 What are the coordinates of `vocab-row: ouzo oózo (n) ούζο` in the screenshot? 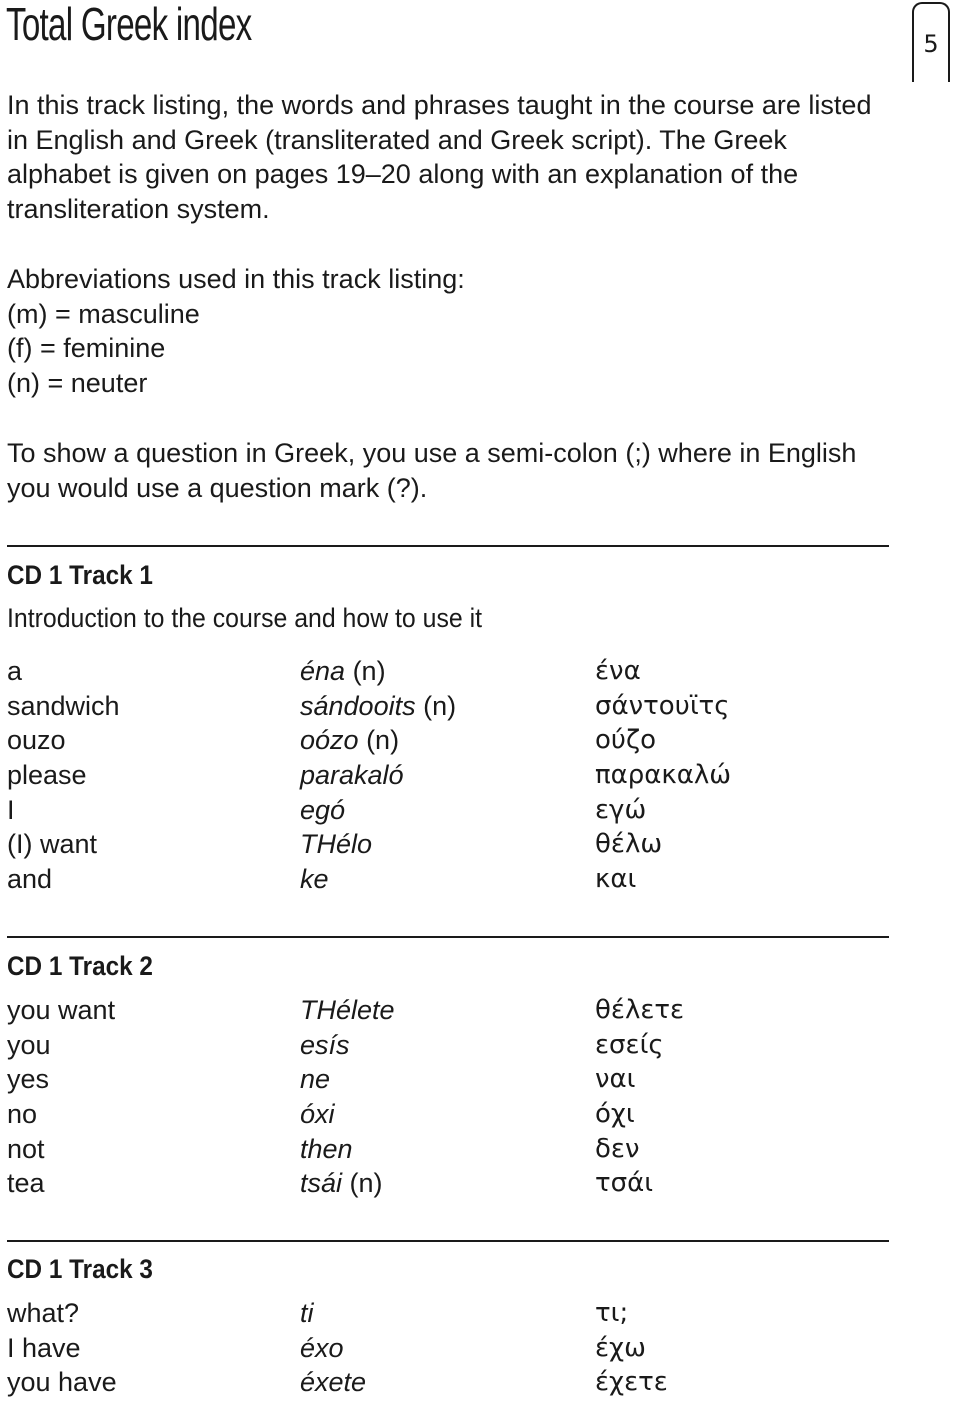 It's located at (457, 740).